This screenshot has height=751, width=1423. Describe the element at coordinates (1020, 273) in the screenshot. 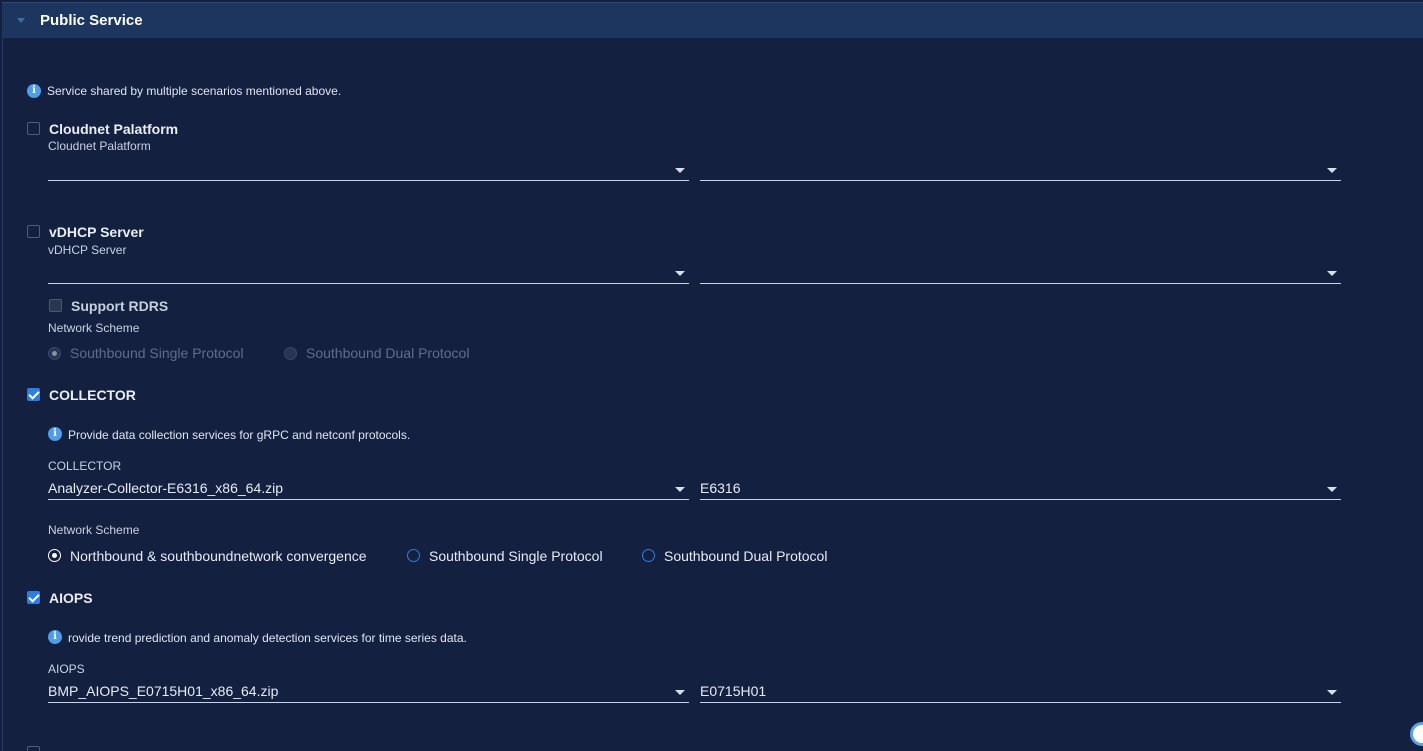

I see `vdhcp-version-select` at that location.